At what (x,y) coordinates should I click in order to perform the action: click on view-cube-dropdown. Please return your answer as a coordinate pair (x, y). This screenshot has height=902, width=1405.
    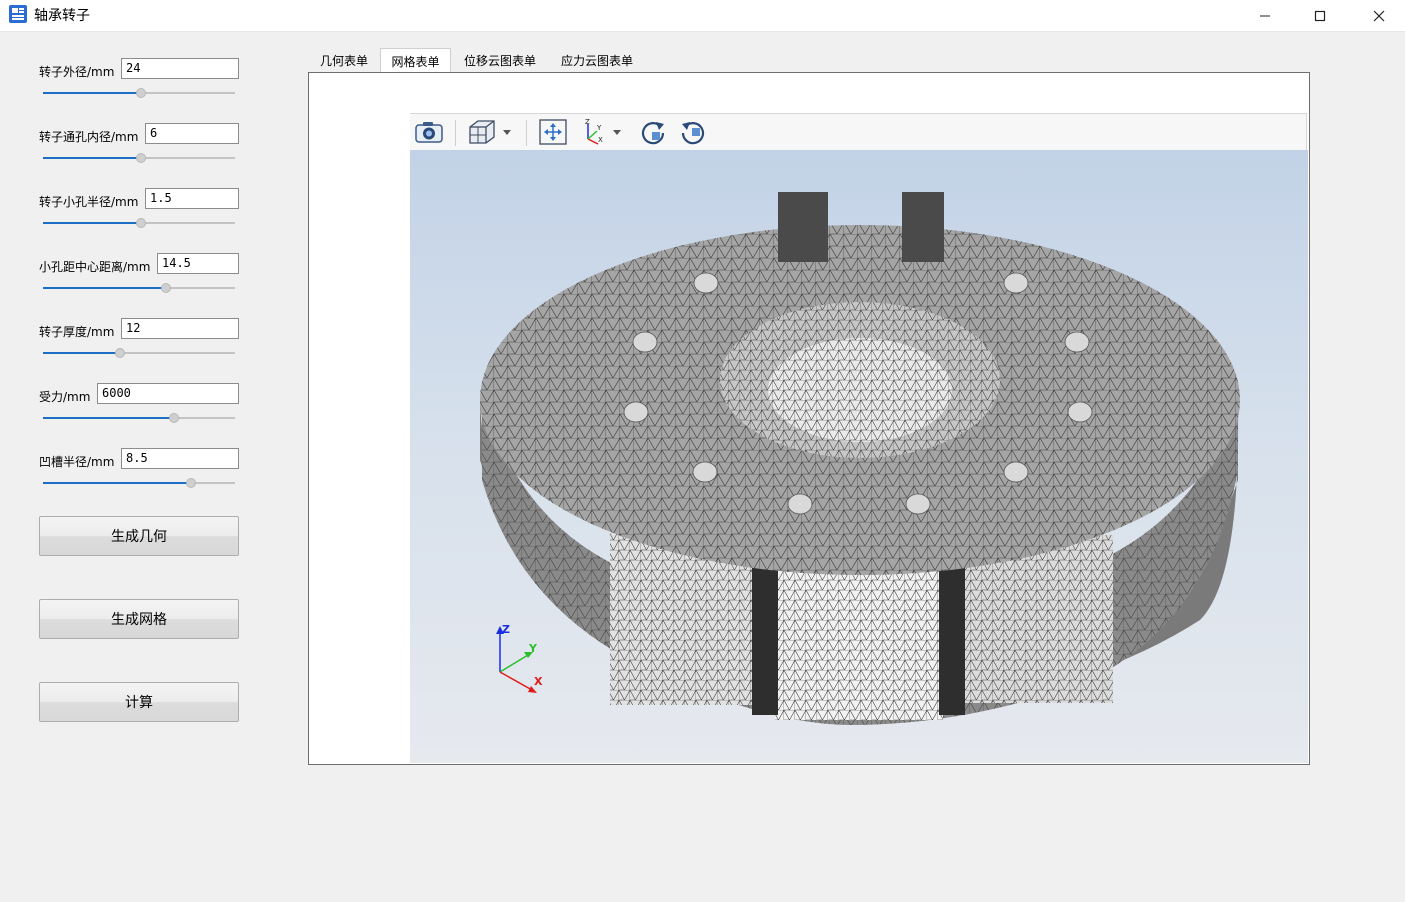
    Looking at the image, I should click on (490, 132).